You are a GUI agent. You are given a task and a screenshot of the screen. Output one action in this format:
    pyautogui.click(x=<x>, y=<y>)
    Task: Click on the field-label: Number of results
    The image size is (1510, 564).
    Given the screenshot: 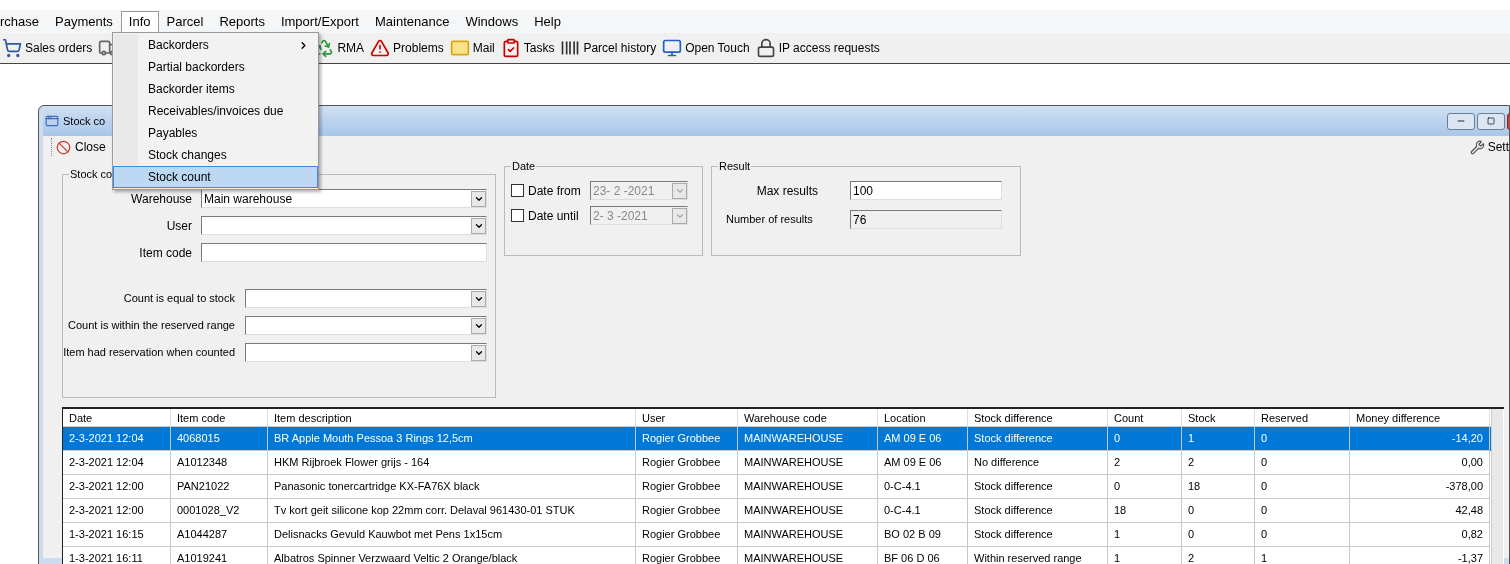 What is the action you would take?
    pyautogui.click(x=770, y=220)
    